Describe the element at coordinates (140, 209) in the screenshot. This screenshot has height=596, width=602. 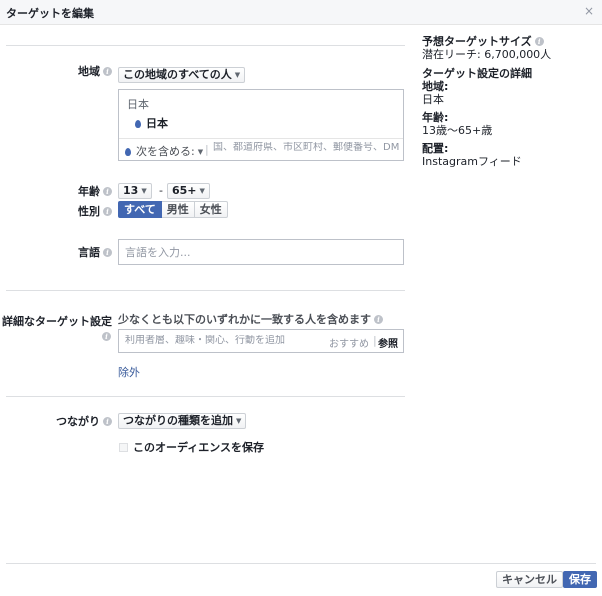
I see `gender-all-button: すべて` at that location.